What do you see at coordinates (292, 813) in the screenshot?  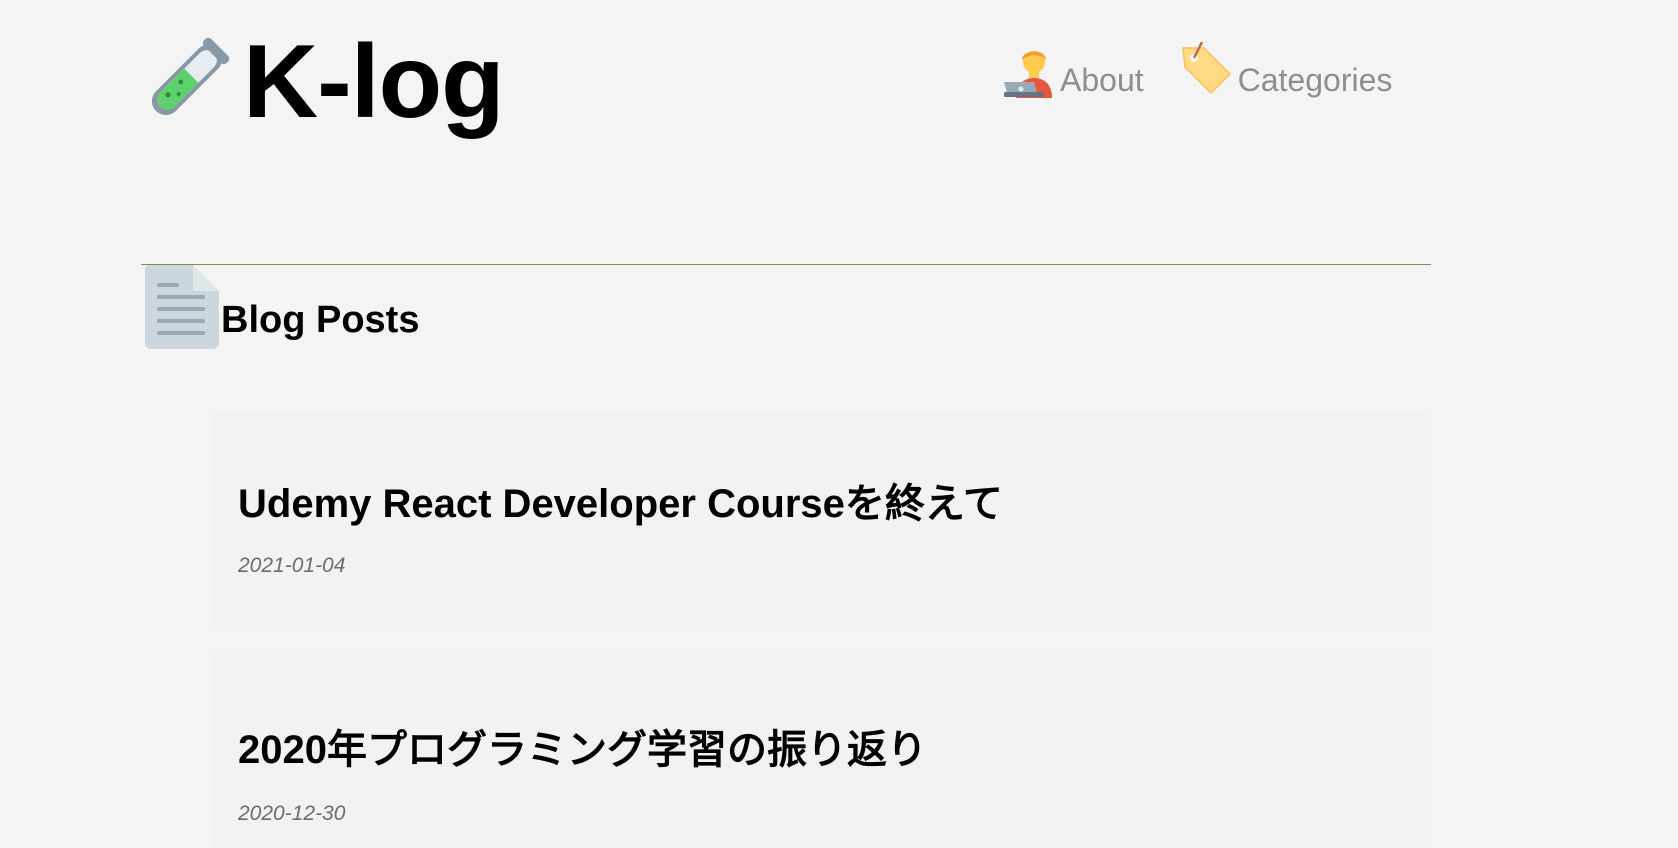 I see `post-date: 2020-12-30` at bounding box center [292, 813].